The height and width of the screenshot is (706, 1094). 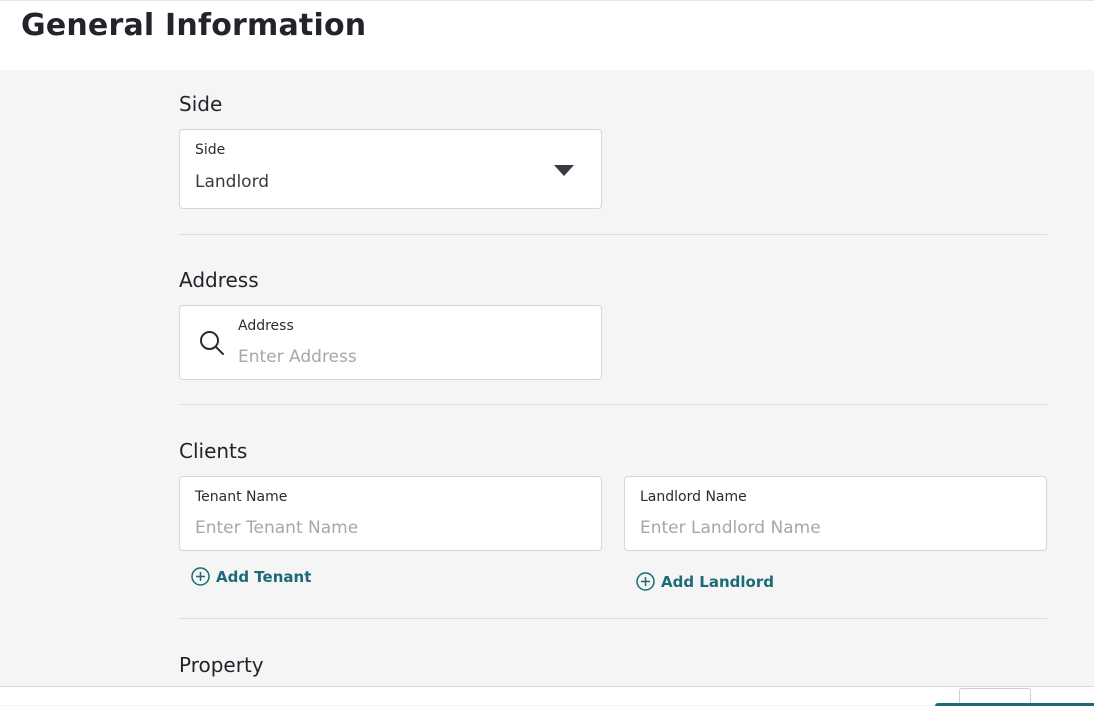 I want to click on page-title: General Information, so click(x=194, y=25).